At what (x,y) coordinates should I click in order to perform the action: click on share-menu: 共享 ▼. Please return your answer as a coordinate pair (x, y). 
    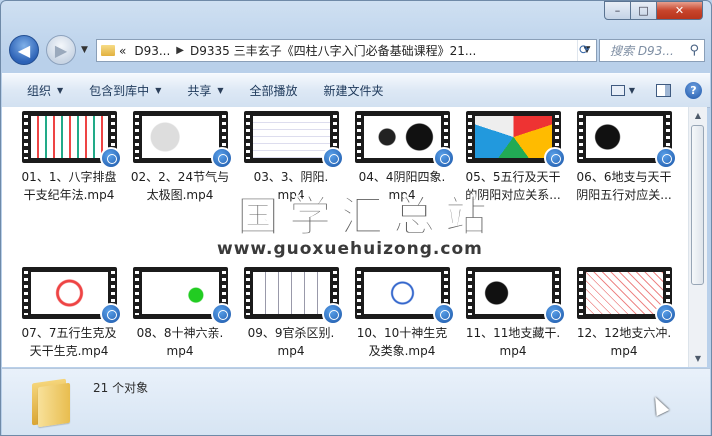
    Looking at the image, I should click on (205, 90).